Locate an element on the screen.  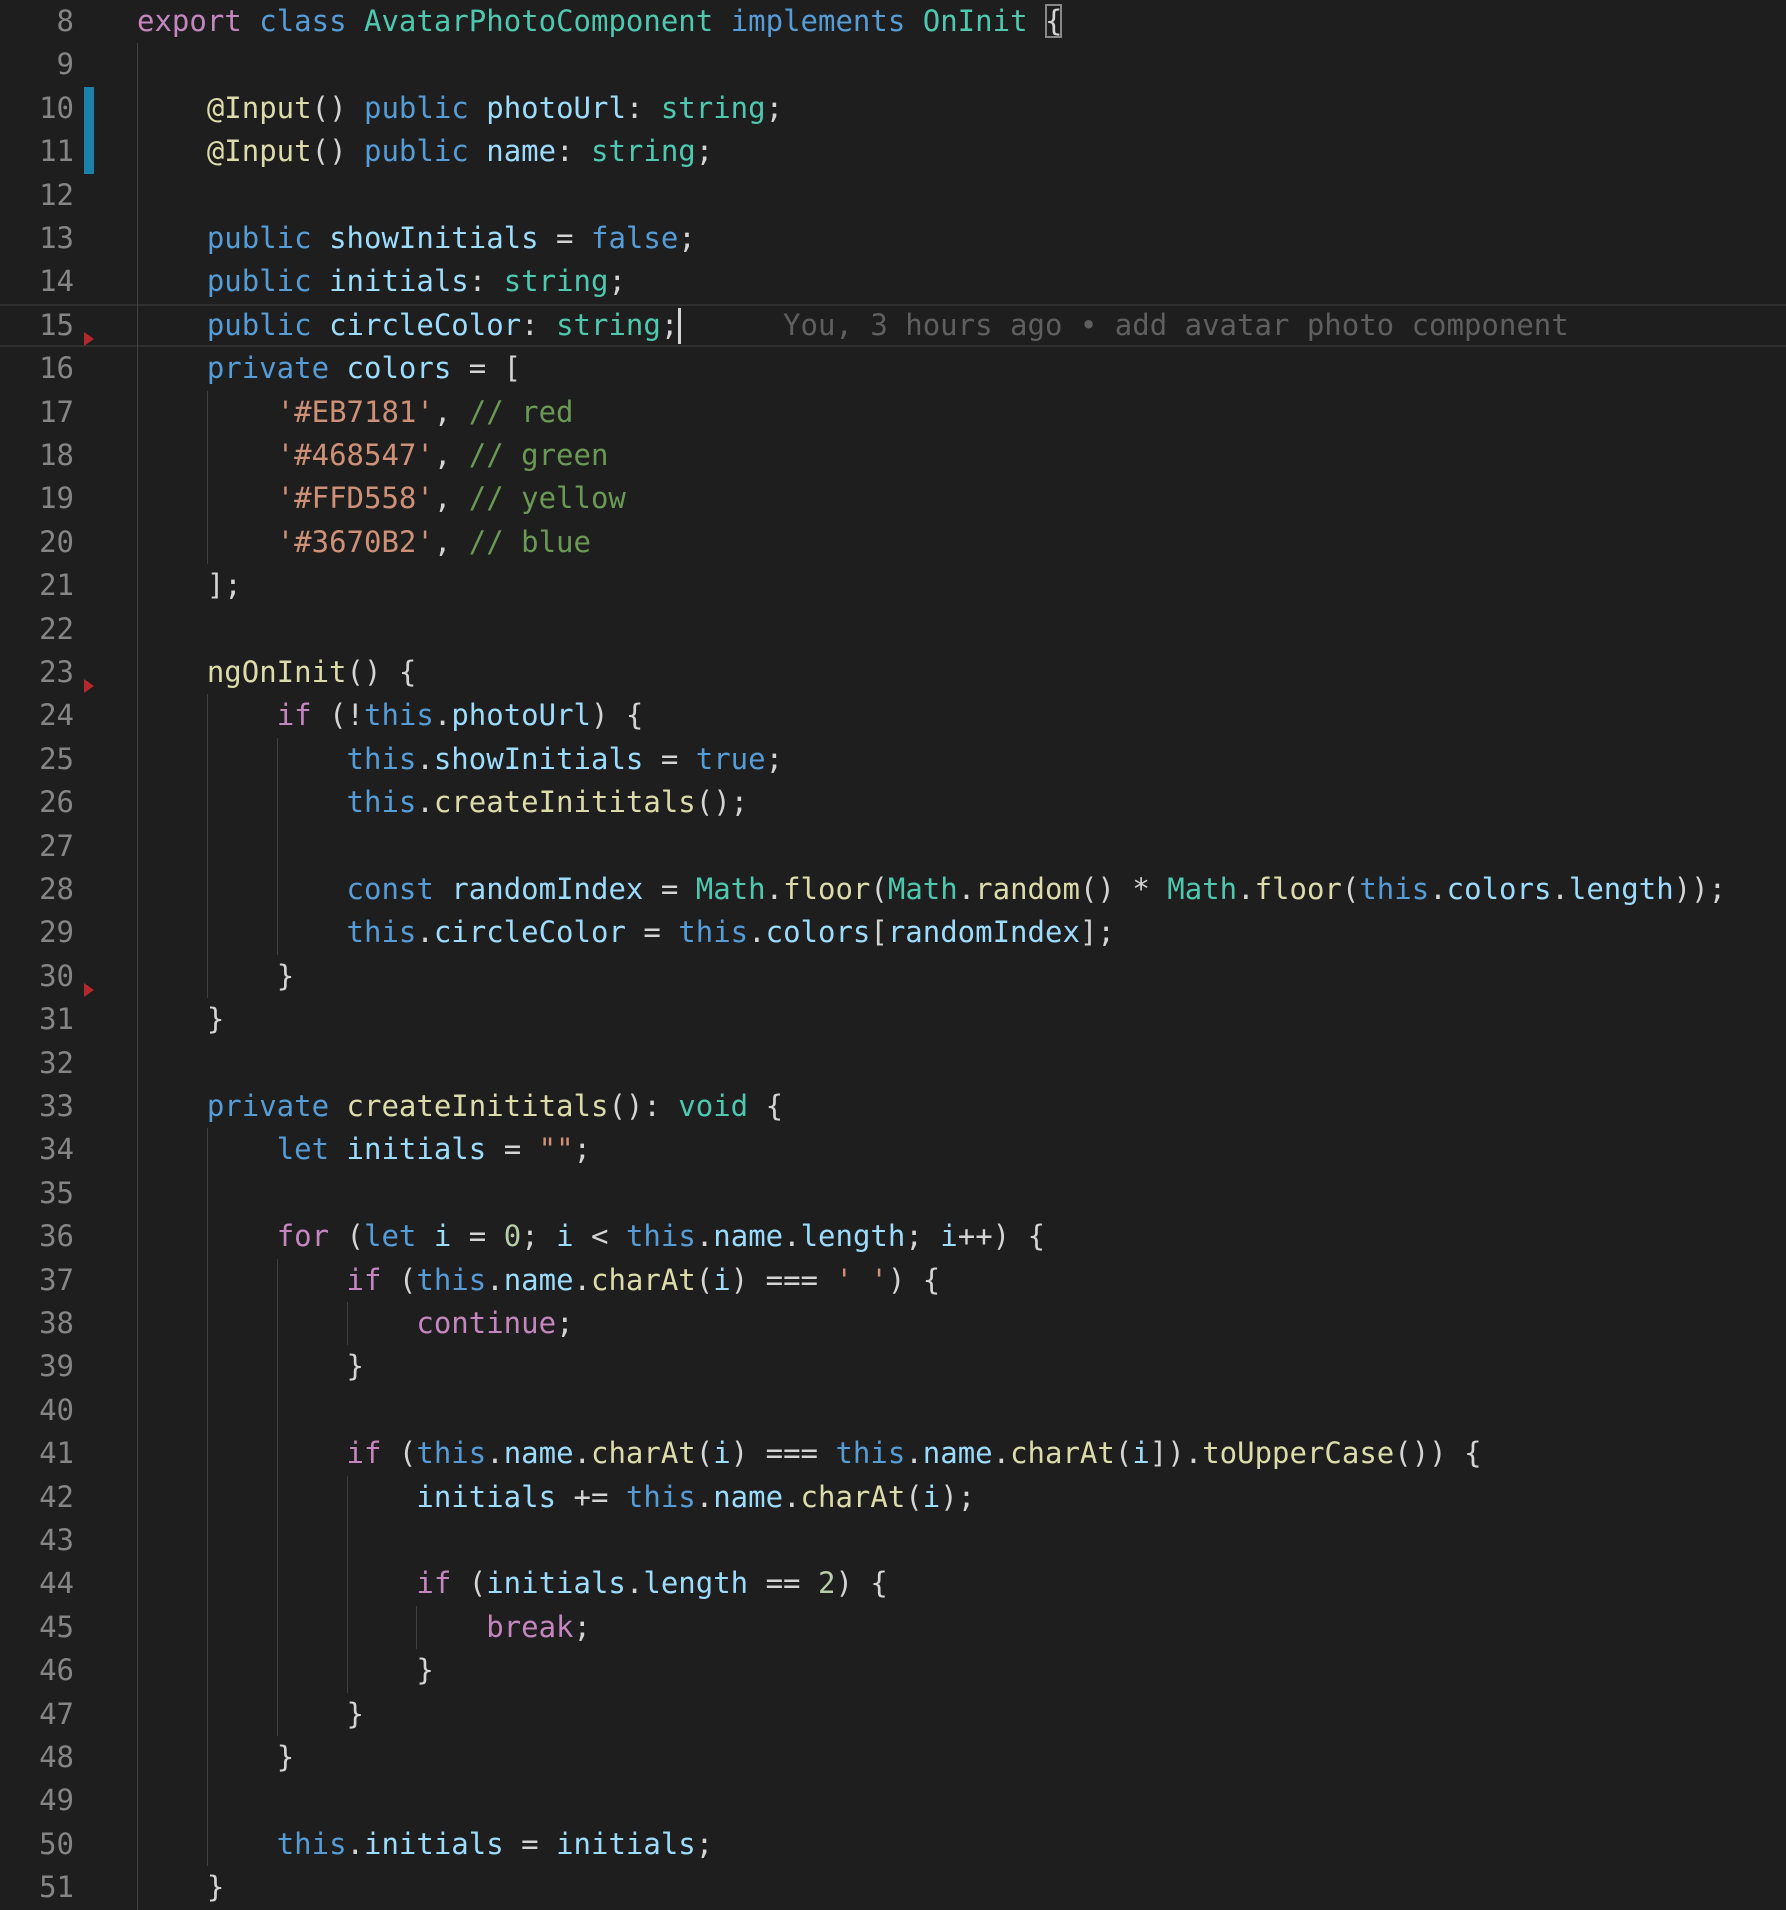
code-line: 12 is located at coordinates (893, 195).